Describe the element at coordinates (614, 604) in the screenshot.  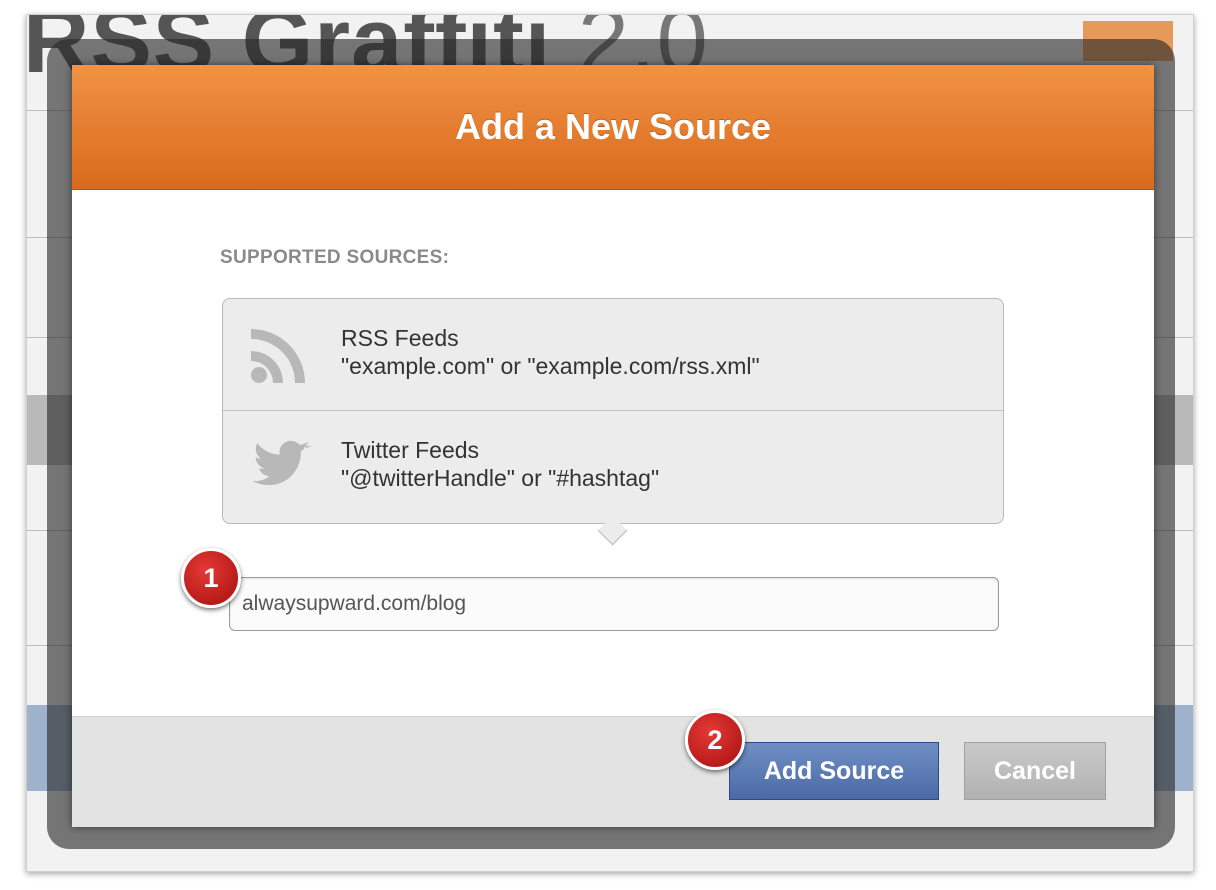
I see `source-url-input` at that location.